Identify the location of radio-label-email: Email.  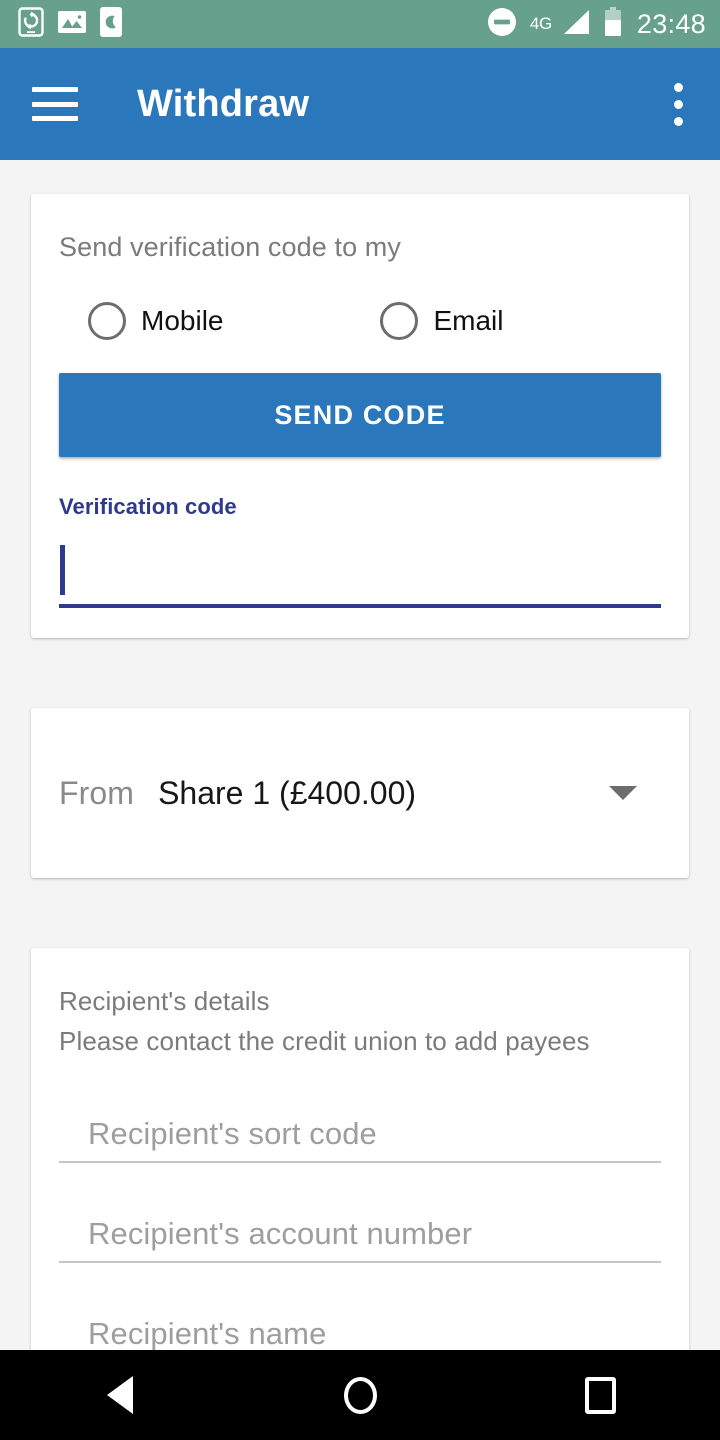
(468, 320).